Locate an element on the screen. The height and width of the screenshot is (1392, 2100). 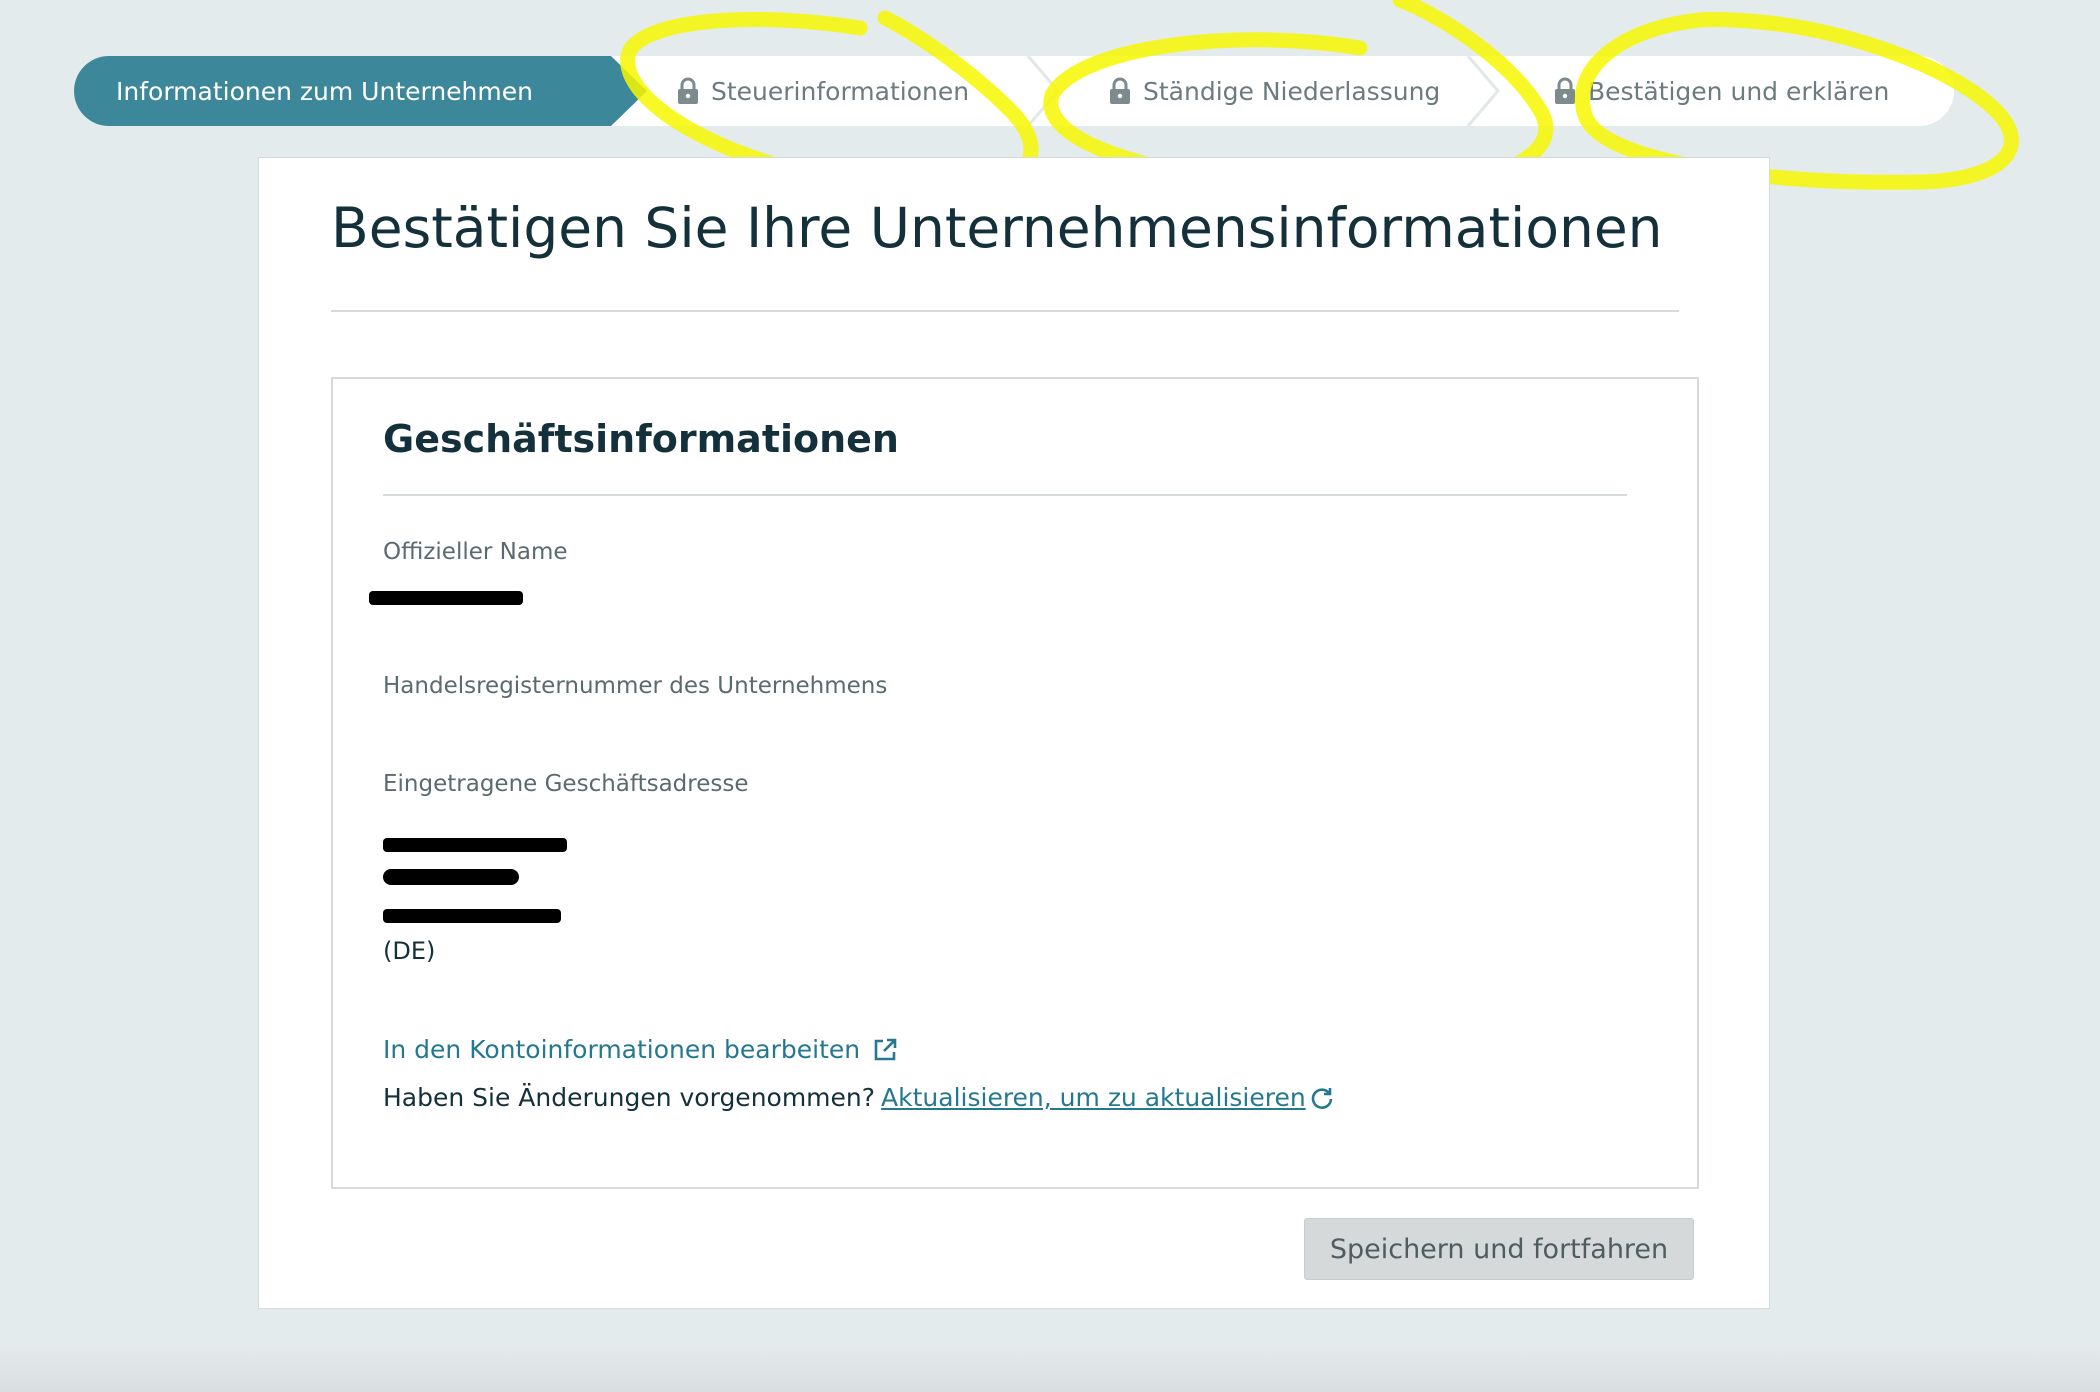
edit-account-info-link: In den Kontoinformationen bearbeiten is located at coordinates (640, 1049).